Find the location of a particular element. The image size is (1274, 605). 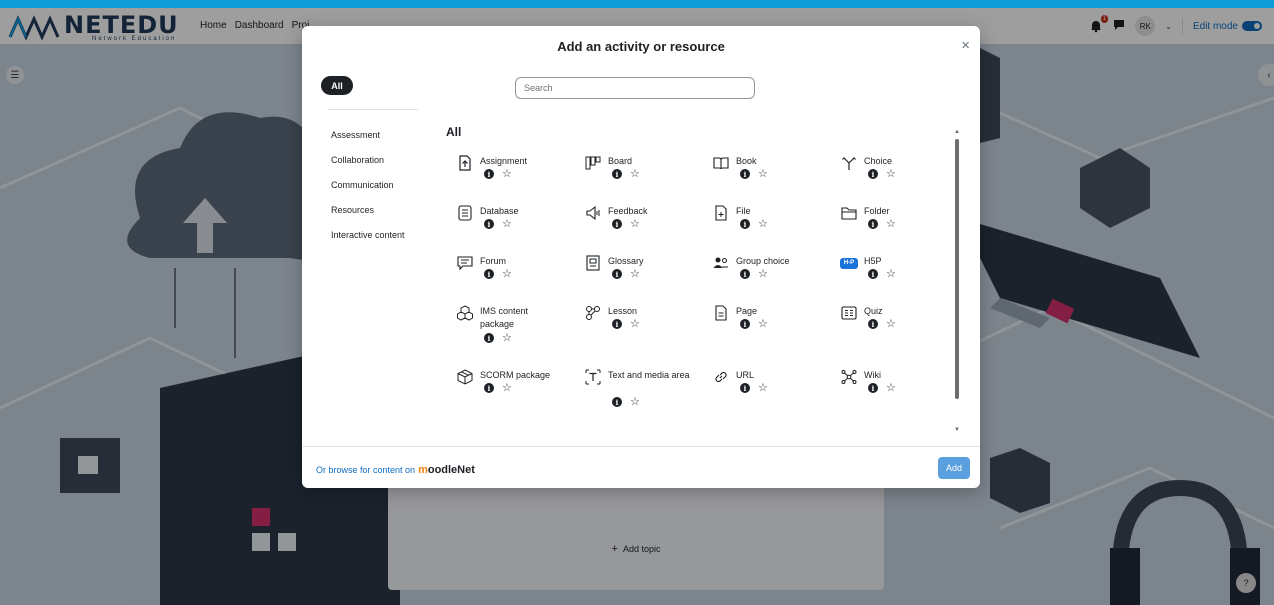

url-icon is located at coordinates (721, 377).